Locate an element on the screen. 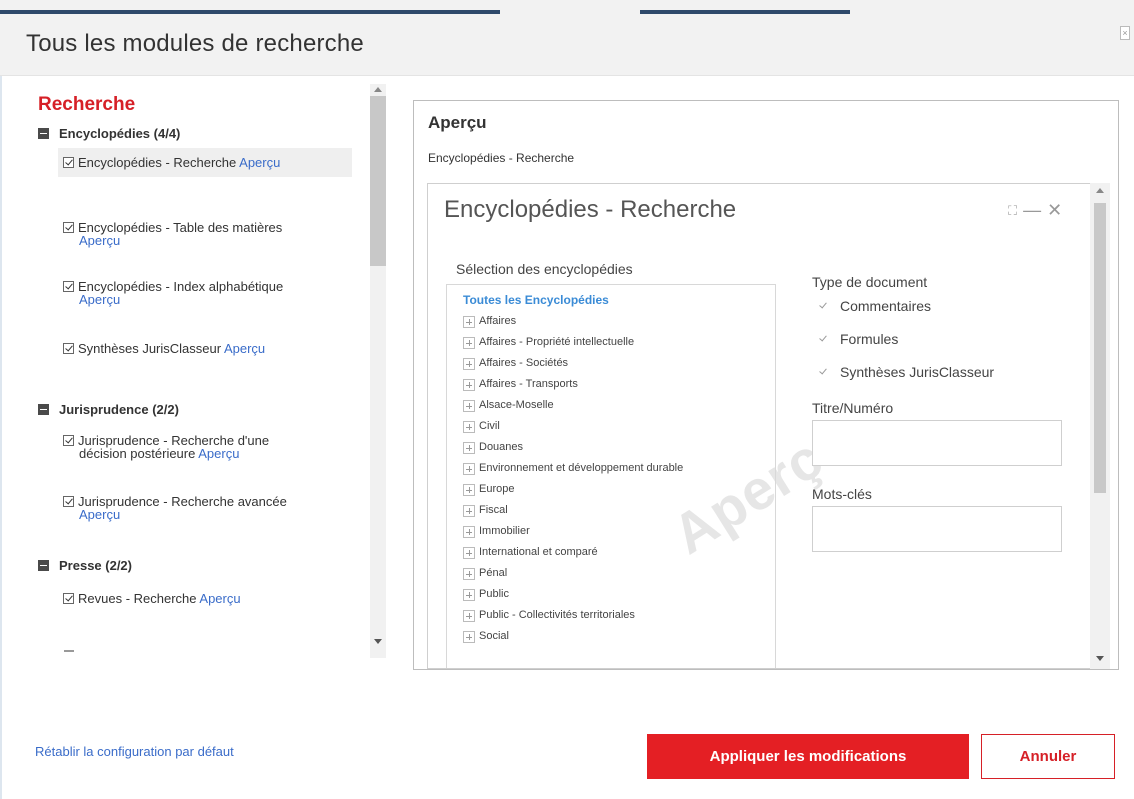 The height and width of the screenshot is (799, 1134). module-item: Encyclopédies - Recherche Aperçu is located at coordinates (205, 162).